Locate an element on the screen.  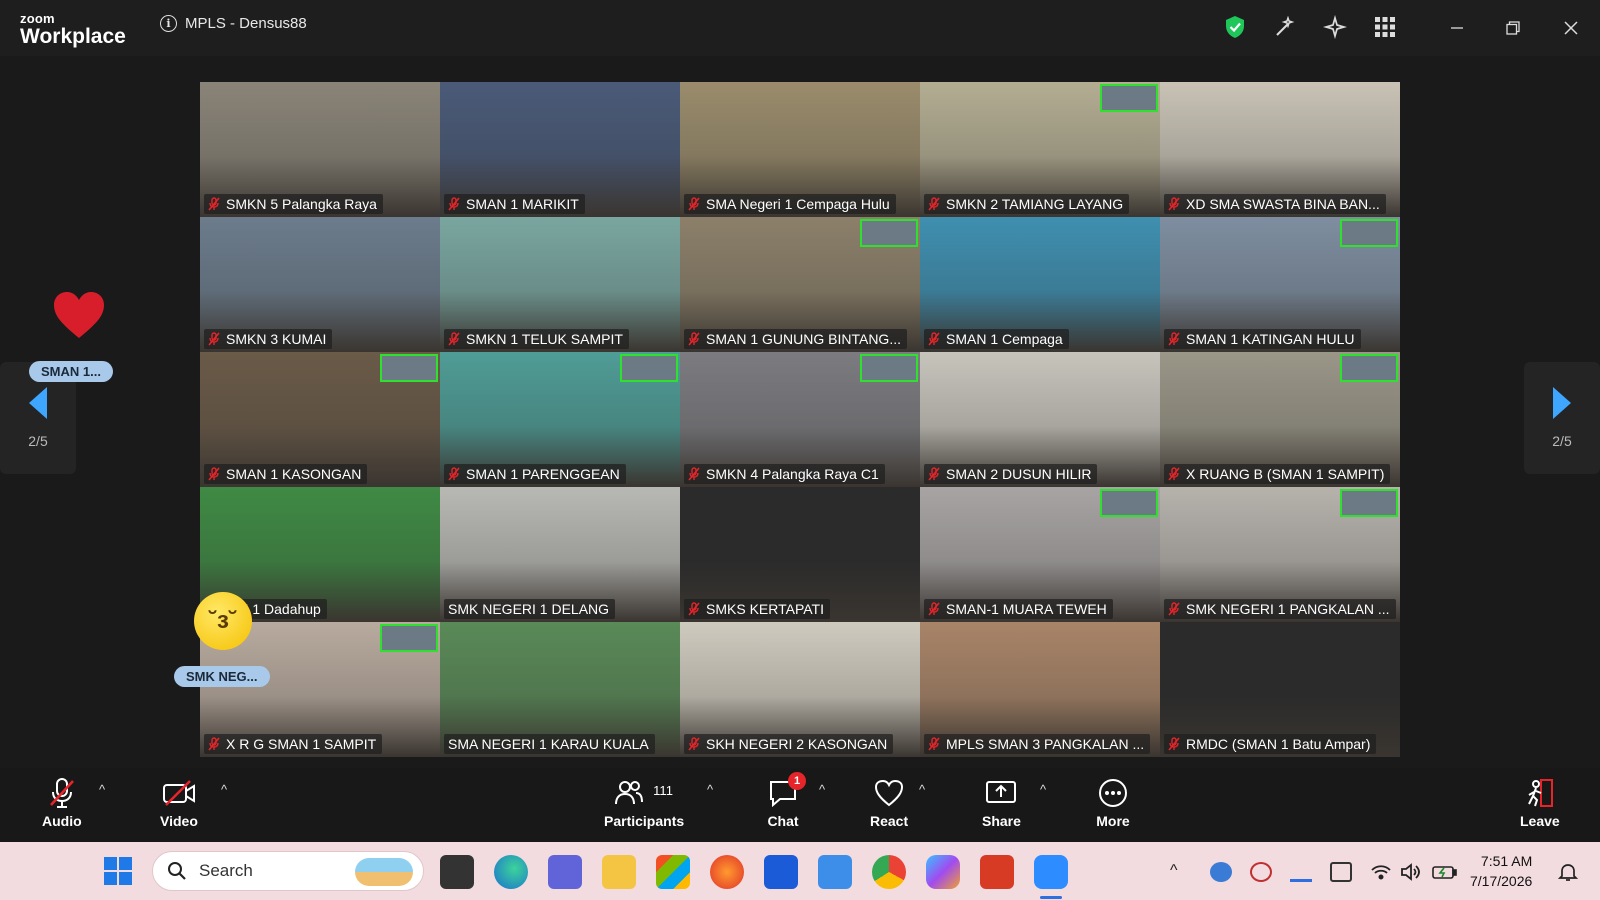
participant-video-tile: SMAN-1 MUARA TEWEH is located at coordinates (1040, 554).